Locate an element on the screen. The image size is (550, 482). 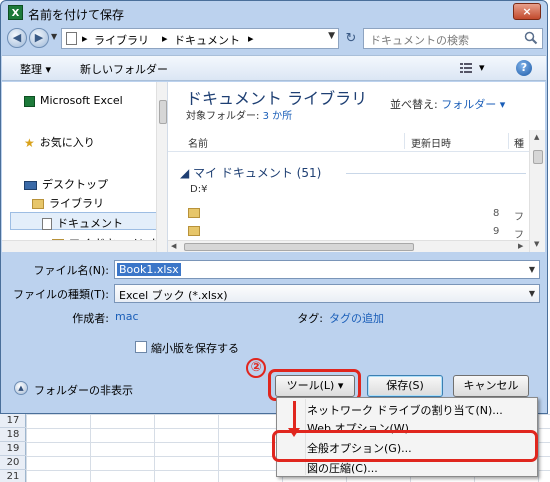
command-bar: 整理 ▾ 新しいフォルダー ▾ ? is located at coordinates (274, 68).